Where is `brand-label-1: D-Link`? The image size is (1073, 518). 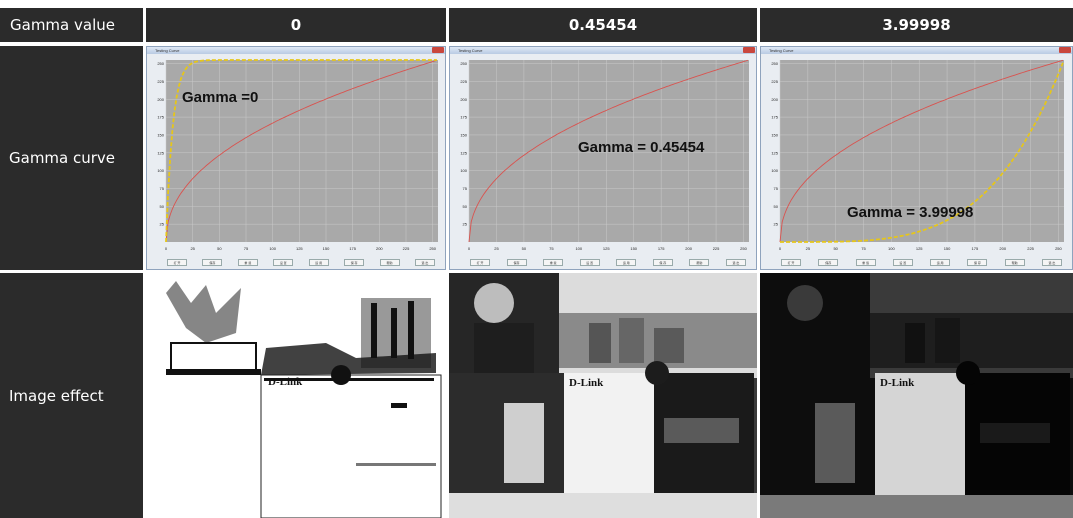
brand-label-1: D-Link is located at coordinates (586, 383).